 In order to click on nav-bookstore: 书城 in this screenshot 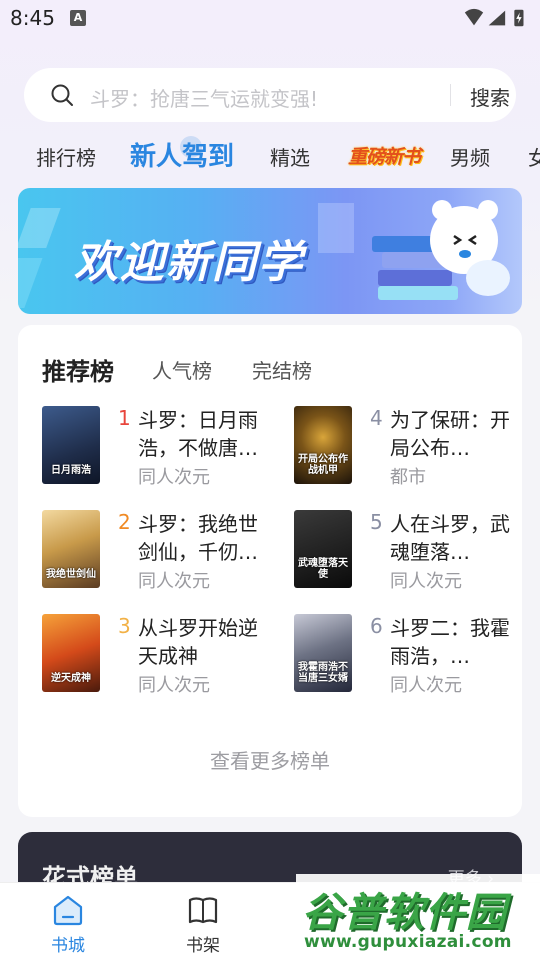, I will do `click(68, 924)`.